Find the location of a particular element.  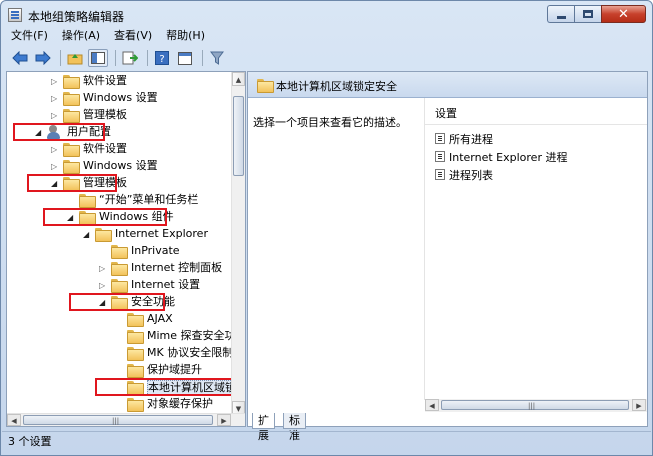

help-button: ? is located at coordinates (162, 58).